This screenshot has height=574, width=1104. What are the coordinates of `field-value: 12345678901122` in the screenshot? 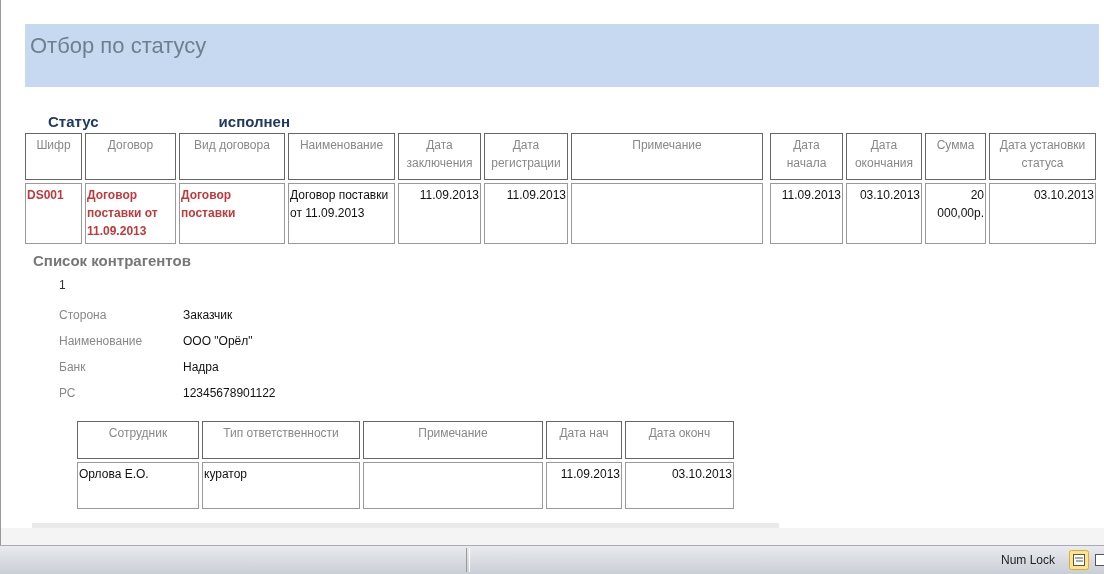 It's located at (229, 394).